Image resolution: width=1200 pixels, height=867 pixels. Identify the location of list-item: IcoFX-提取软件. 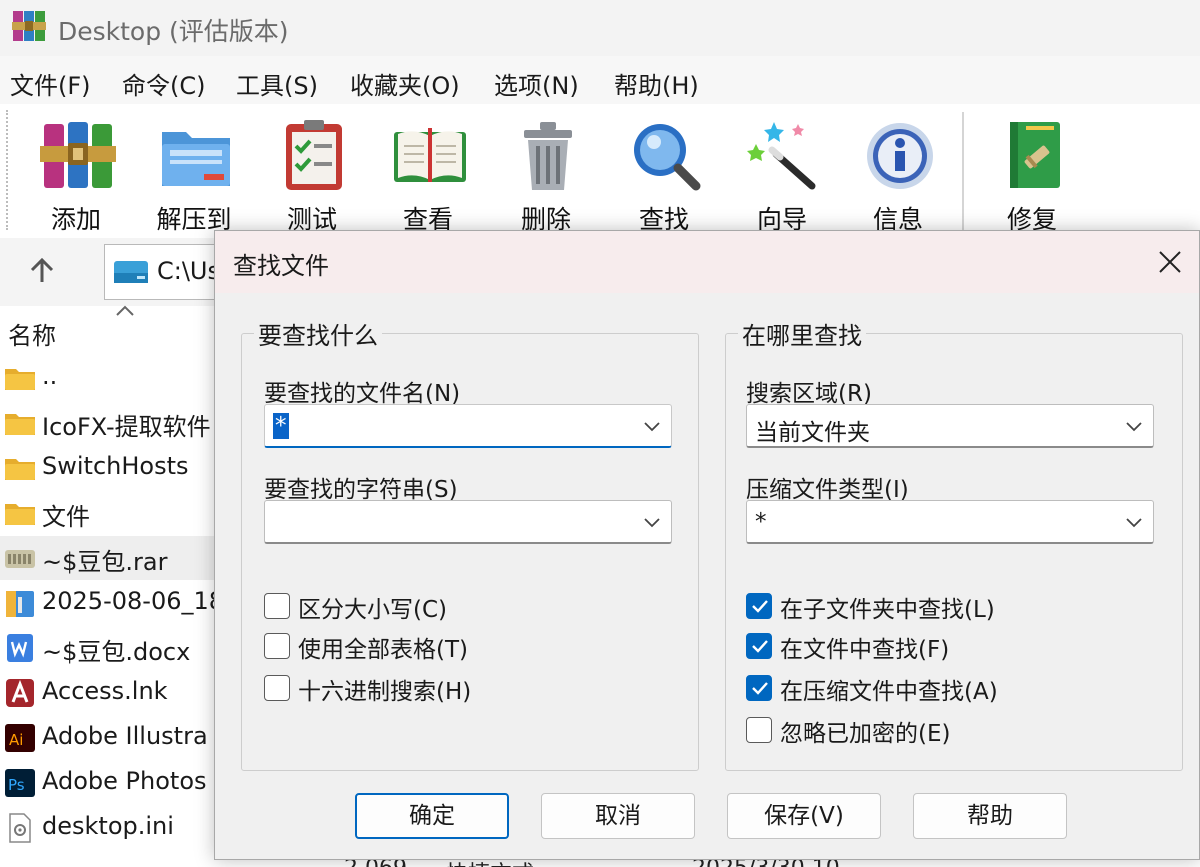
(108, 423).